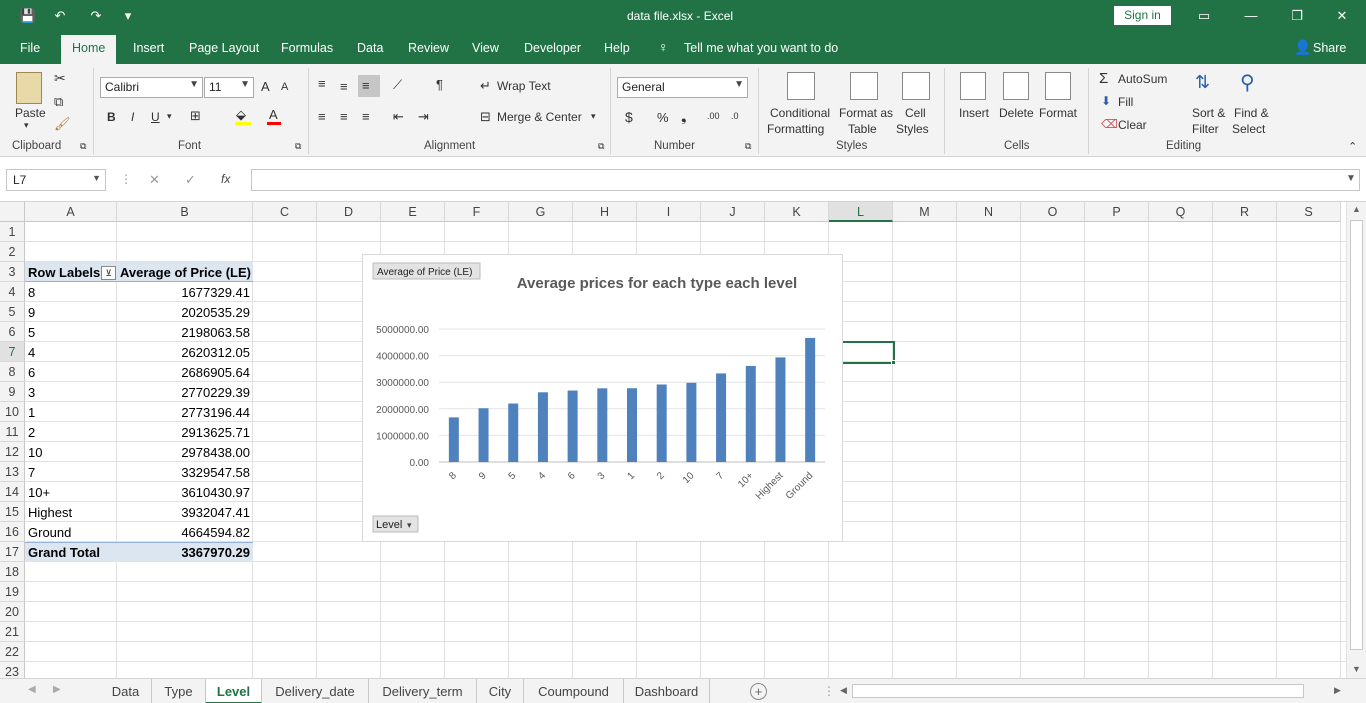 The image size is (1366, 703). Describe the element at coordinates (1248, 129) in the screenshot. I see `find-select-button-2: Select` at that location.